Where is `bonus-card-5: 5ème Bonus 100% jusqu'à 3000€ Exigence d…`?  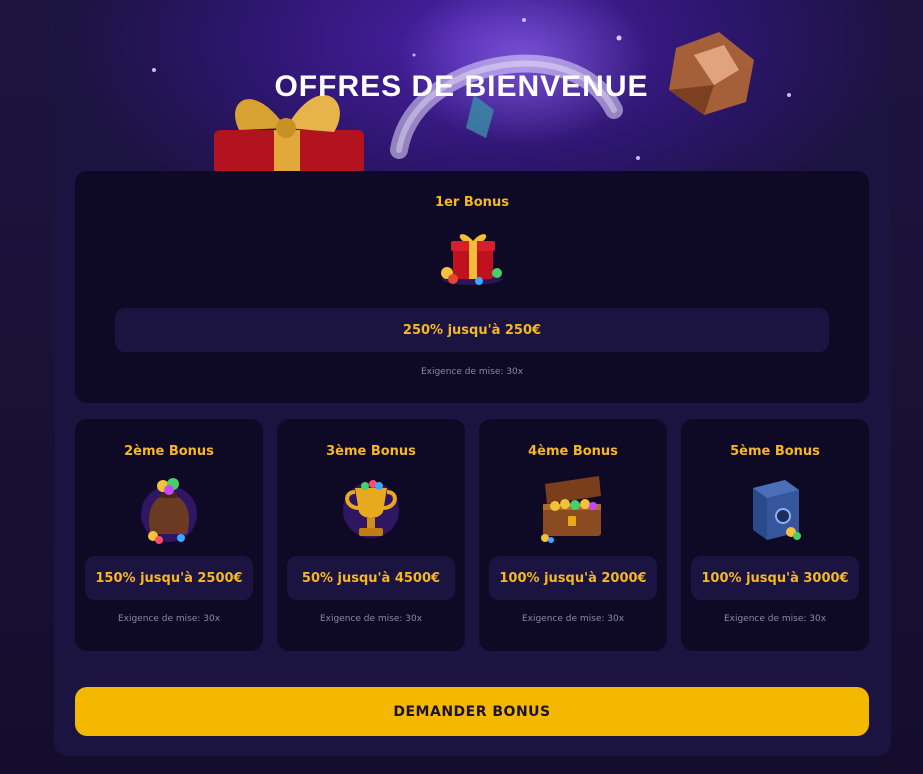
bonus-card-5: 5ème Bonus 100% jusqu'à 3000€ Exigence d… is located at coordinates (775, 535).